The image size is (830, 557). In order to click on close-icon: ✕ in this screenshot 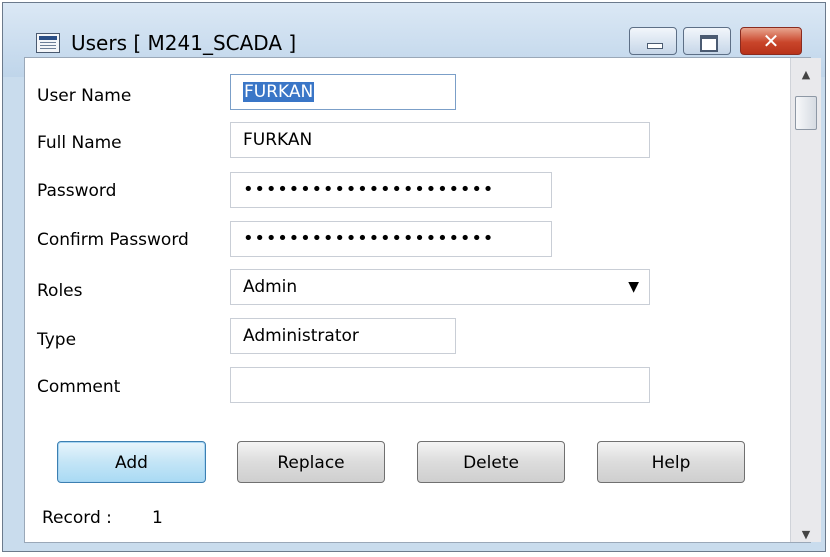, I will do `click(771, 41)`.